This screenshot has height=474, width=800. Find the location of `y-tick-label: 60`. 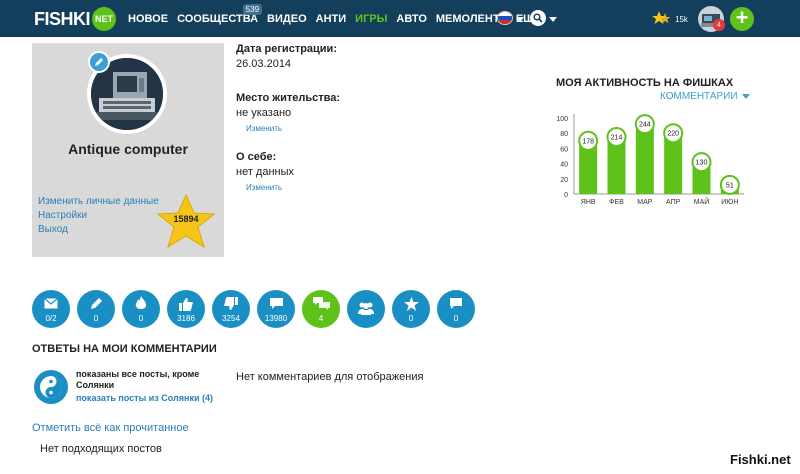

y-tick-label: 60 is located at coordinates (564, 149).